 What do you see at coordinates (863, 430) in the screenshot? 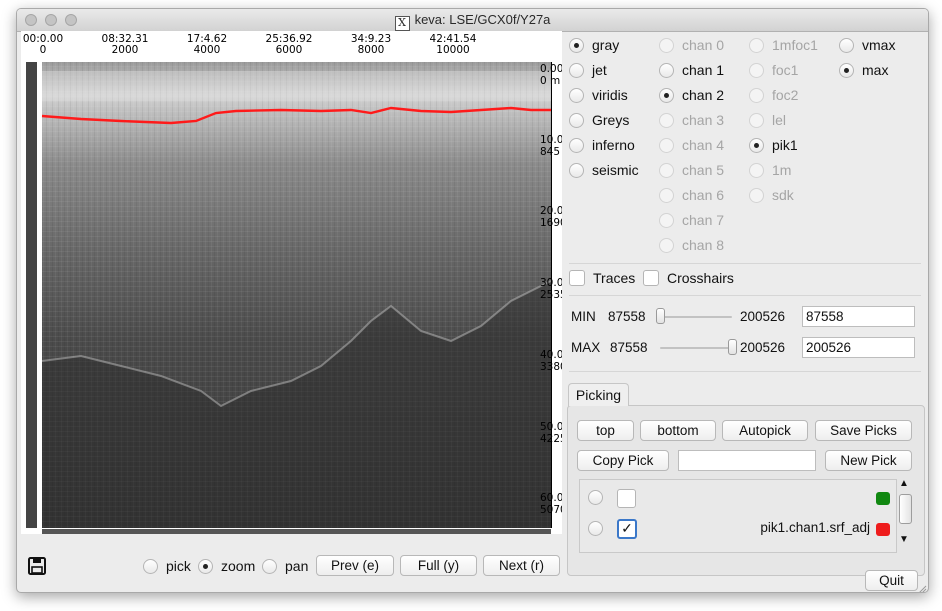
I see `save-picks-button: Save Picks` at bounding box center [863, 430].